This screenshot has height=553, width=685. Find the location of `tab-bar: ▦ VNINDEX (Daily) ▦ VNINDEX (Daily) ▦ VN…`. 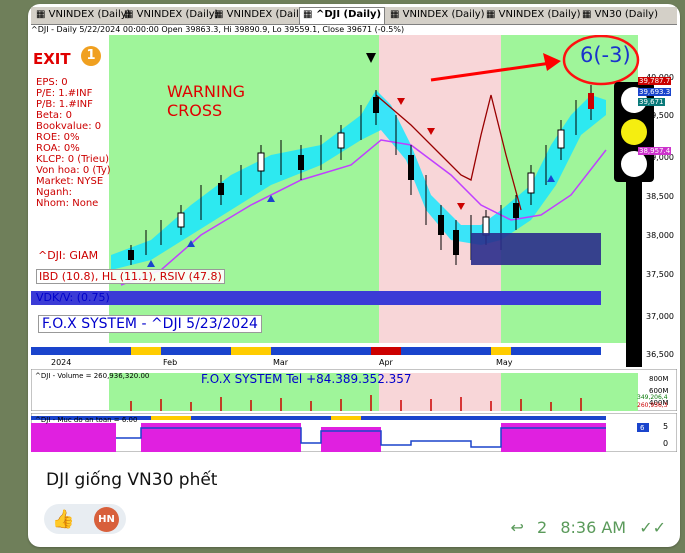

tab-bar: ▦ VNINDEX (Daily) ▦ VNINDEX (Daily) ▦ VN… is located at coordinates (354, 16).